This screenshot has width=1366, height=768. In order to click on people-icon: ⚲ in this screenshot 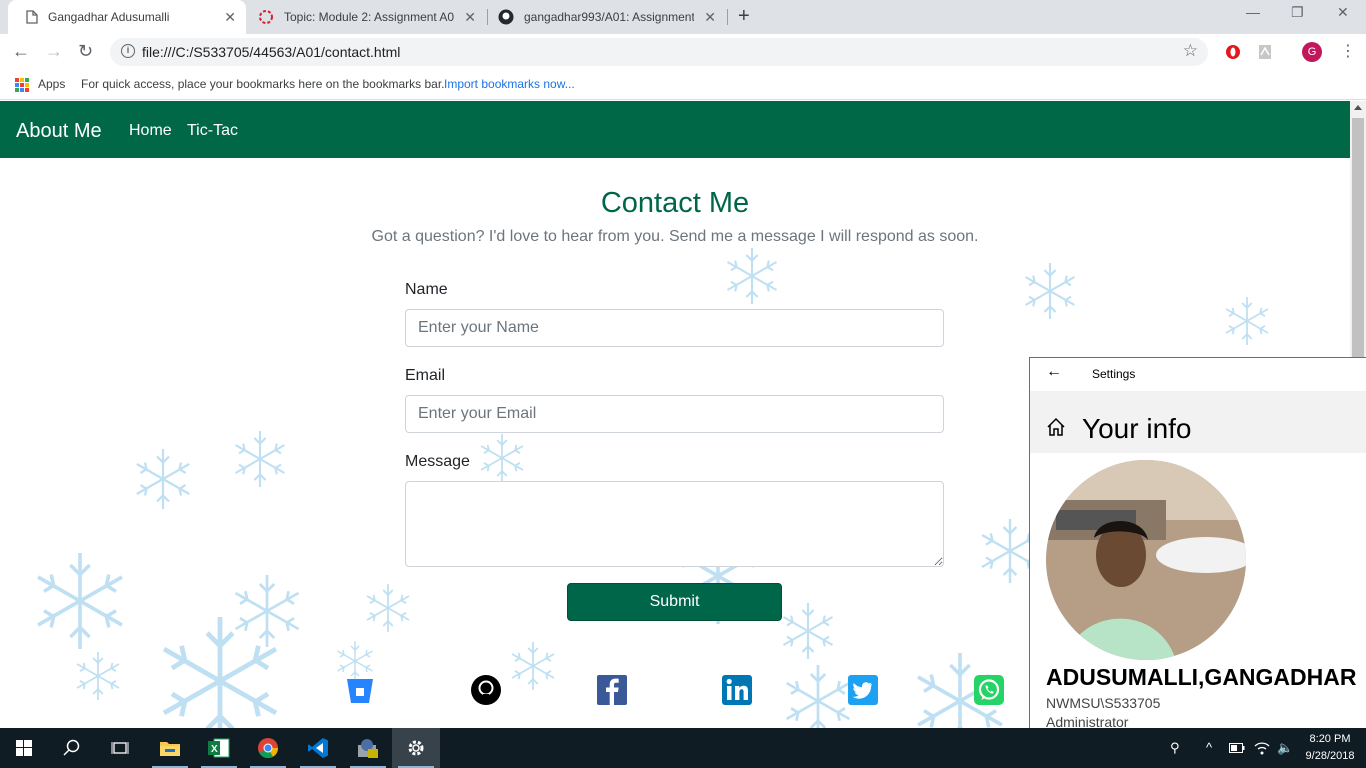, I will do `click(1175, 748)`.